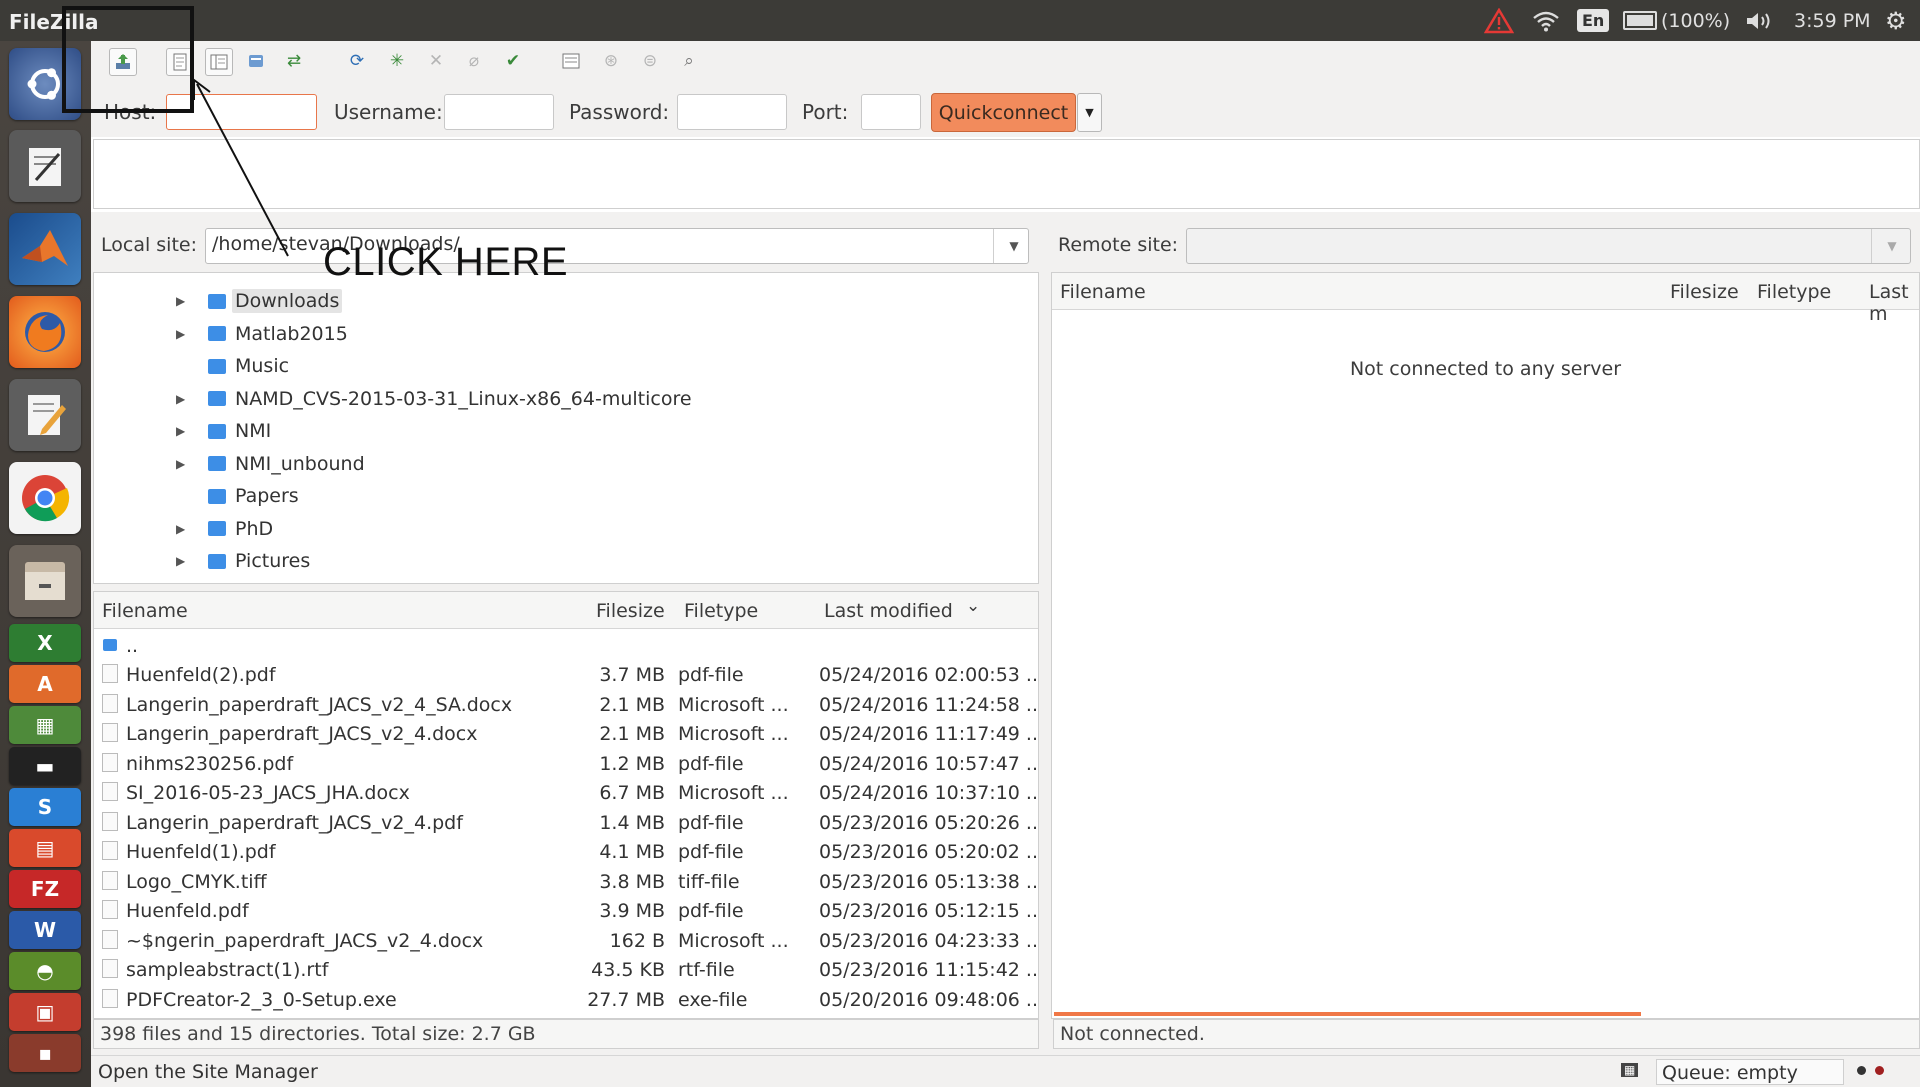 Image resolution: width=1920 pixels, height=1087 pixels. What do you see at coordinates (357, 61) in the screenshot?
I see `refresh-icon: ⟳` at bounding box center [357, 61].